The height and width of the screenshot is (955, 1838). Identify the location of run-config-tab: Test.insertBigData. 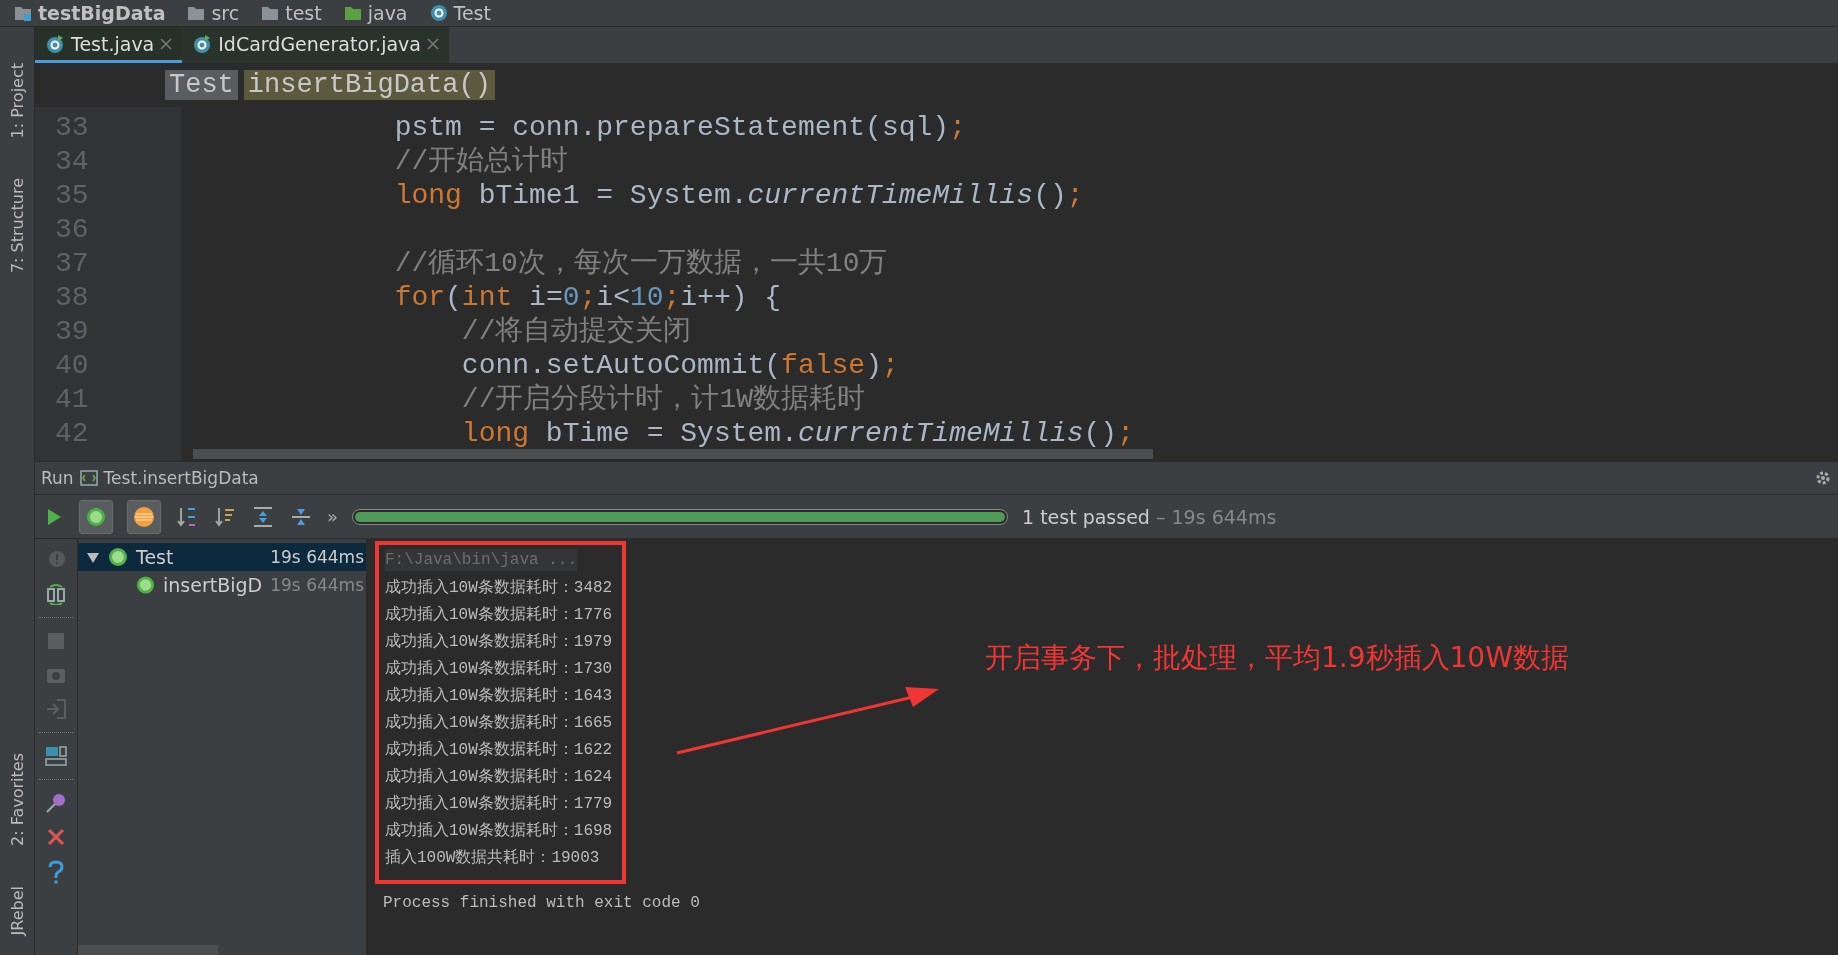
(181, 478).